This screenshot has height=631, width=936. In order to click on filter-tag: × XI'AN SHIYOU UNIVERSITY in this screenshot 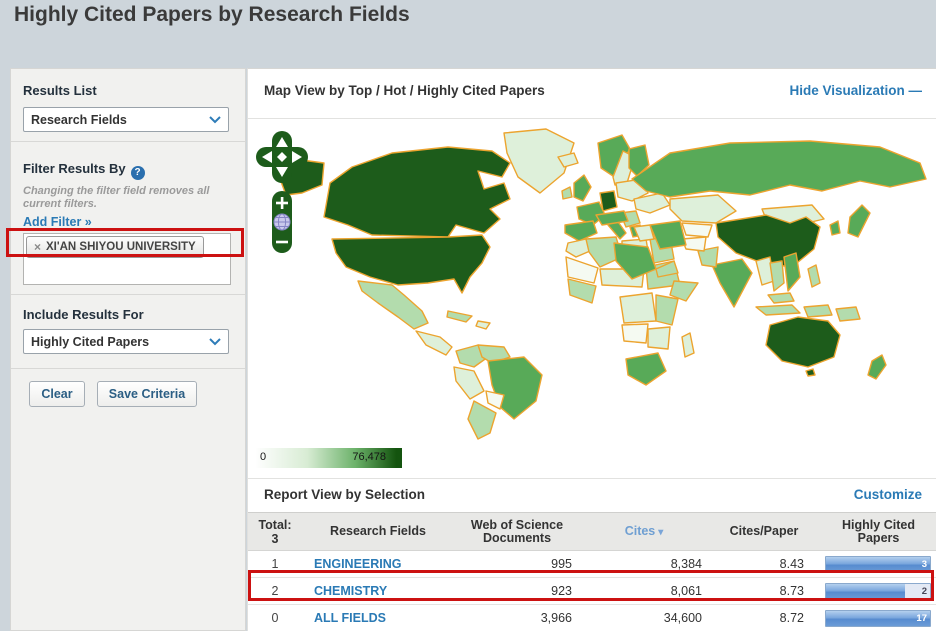, I will do `click(115, 247)`.